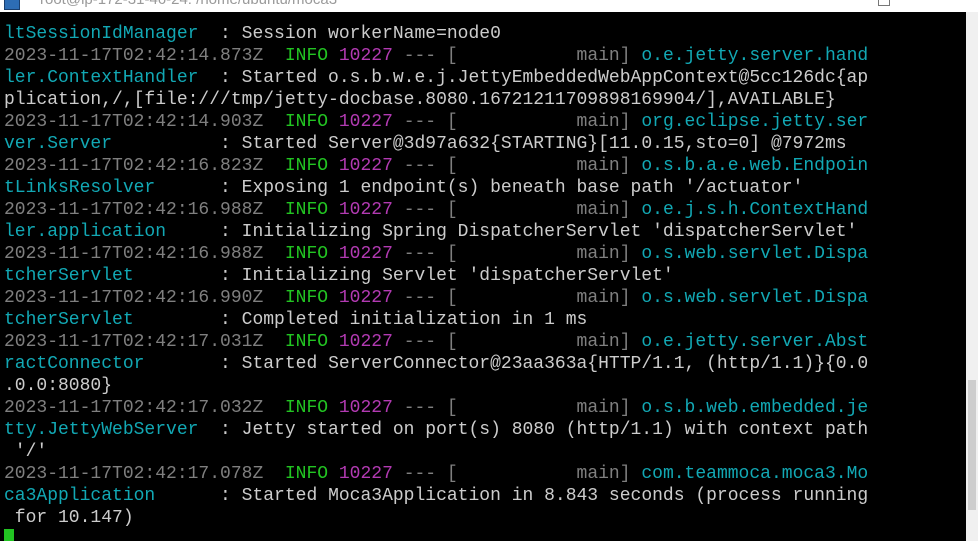  Describe the element at coordinates (485, 386) in the screenshot. I see `log-line: .0.0:8080}` at that location.